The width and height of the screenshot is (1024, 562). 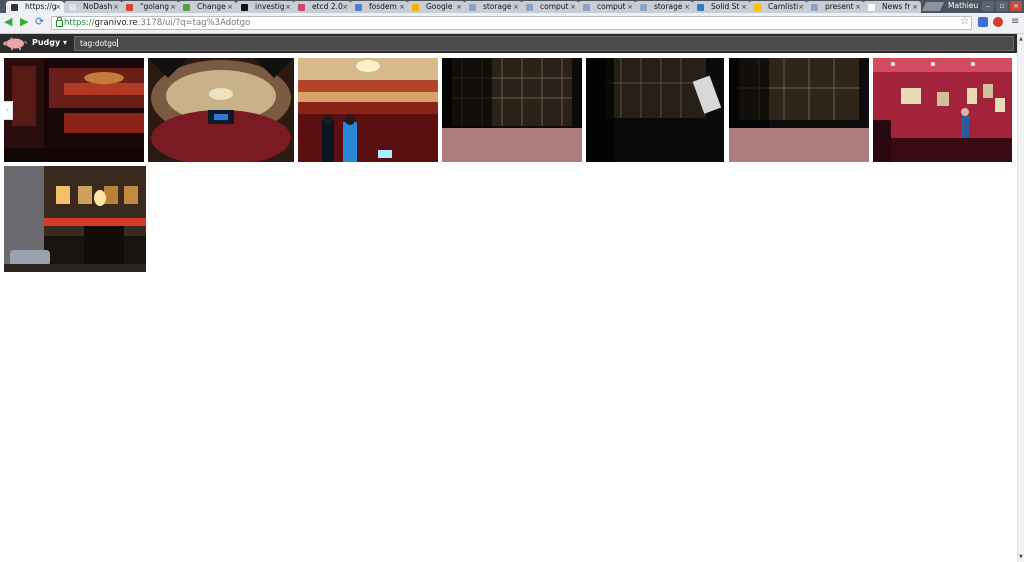 What do you see at coordinates (896, 6) in the screenshot?
I see `tab-label: News fr` at bounding box center [896, 6].